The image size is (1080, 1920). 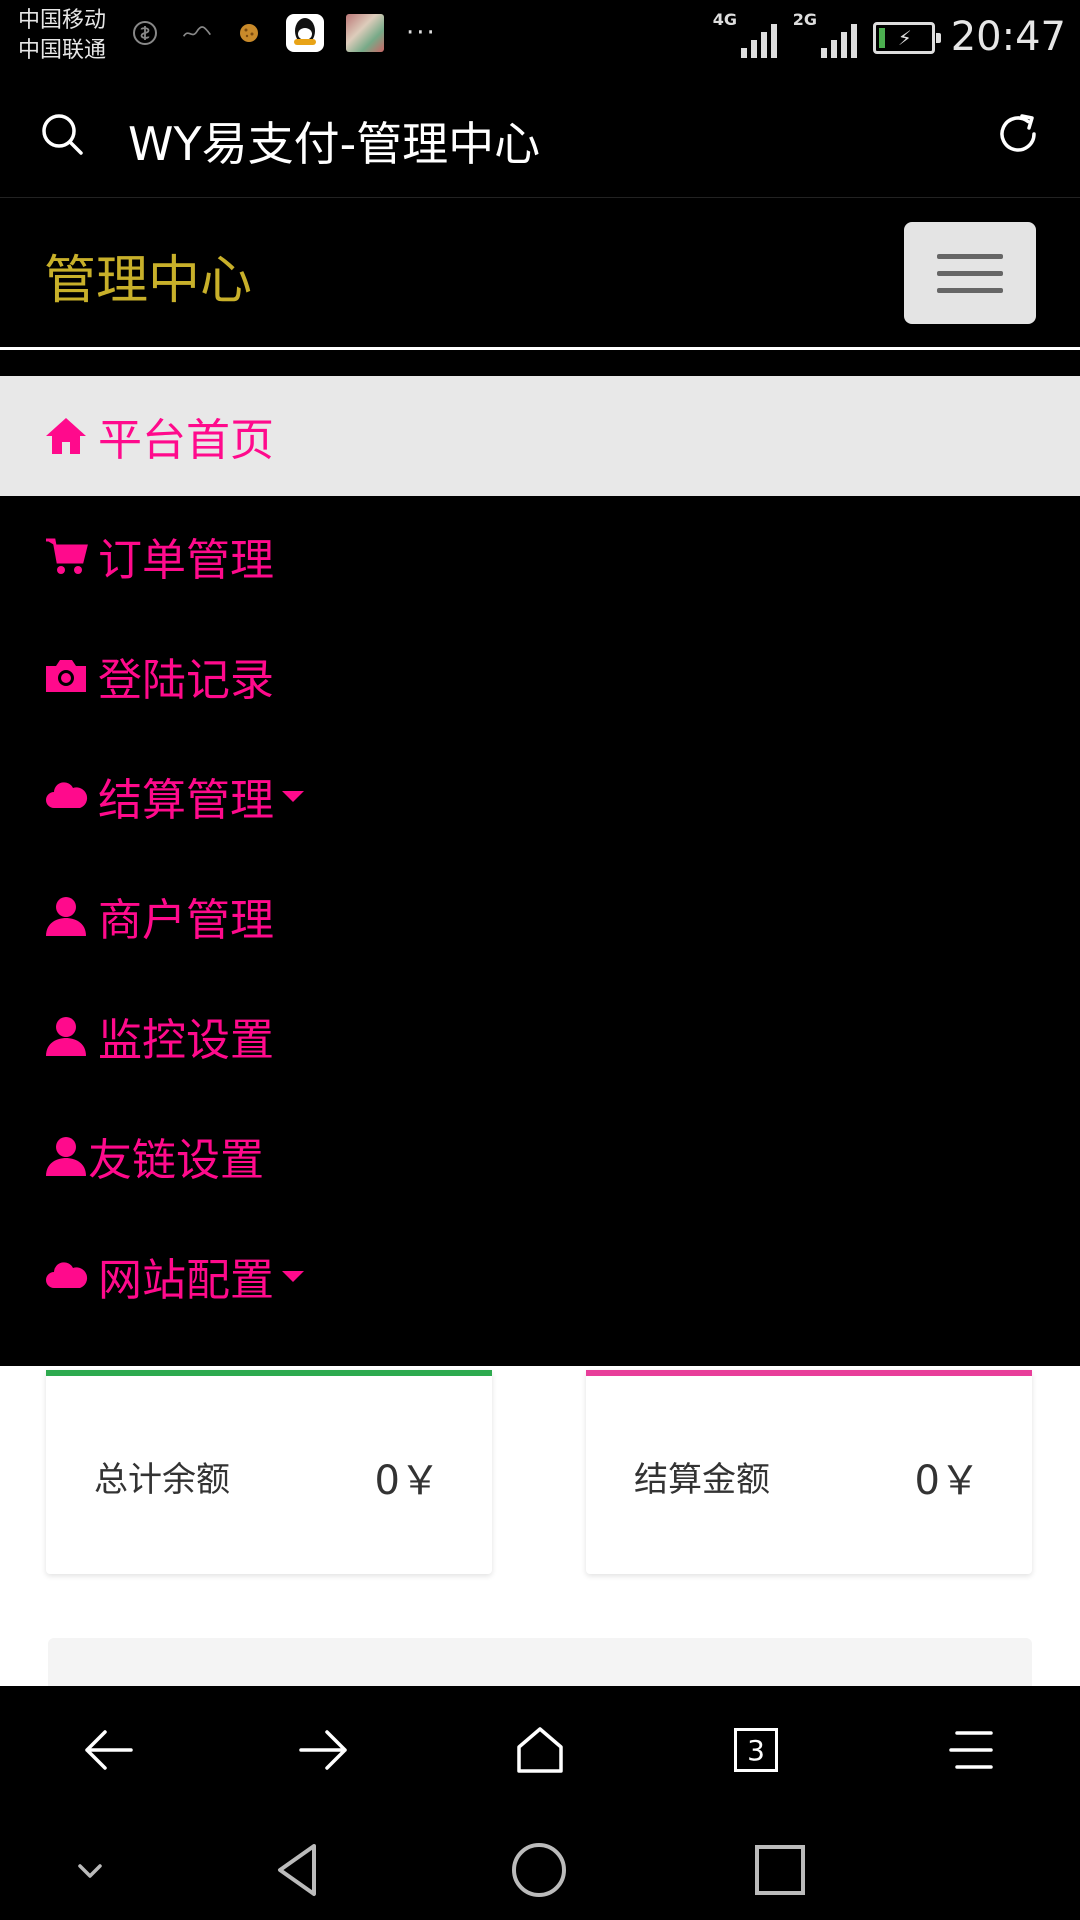 I want to click on nav-item-label: 订单管理, so click(x=186, y=560).